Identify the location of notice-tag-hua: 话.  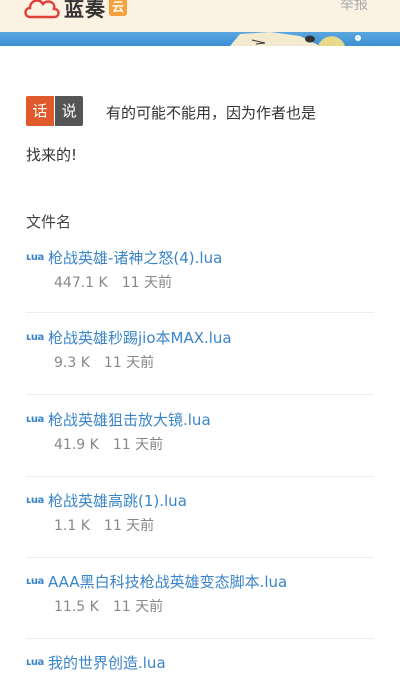
(40, 111).